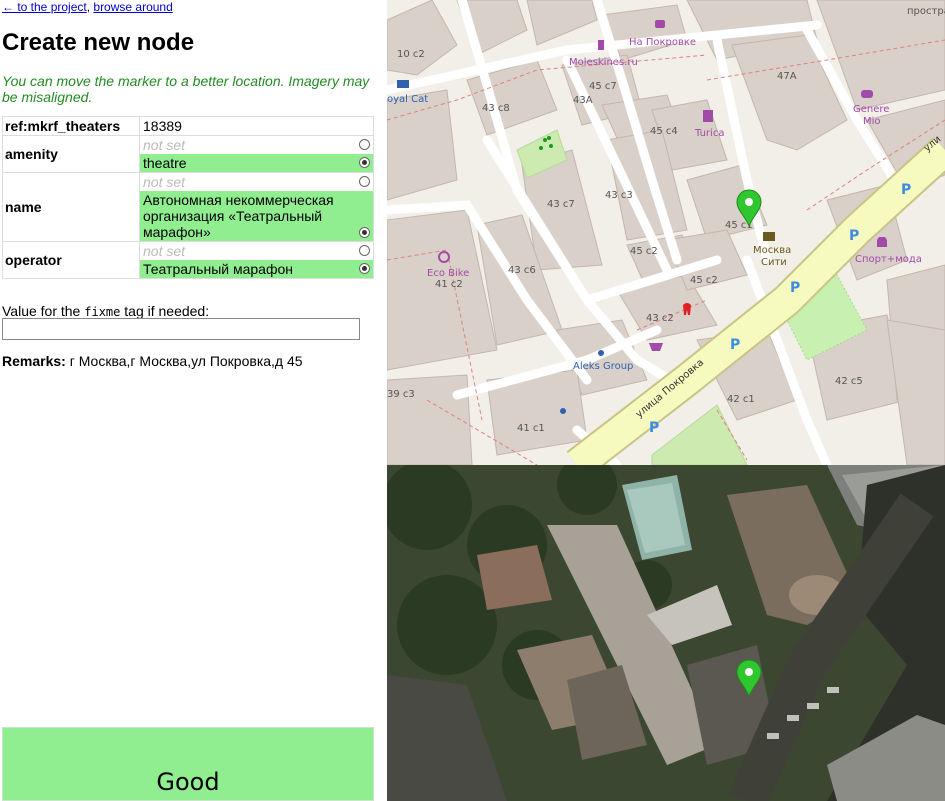 The width and height of the screenshot is (945, 801). I want to click on fixme-label-before: Value for the, so click(43, 311).